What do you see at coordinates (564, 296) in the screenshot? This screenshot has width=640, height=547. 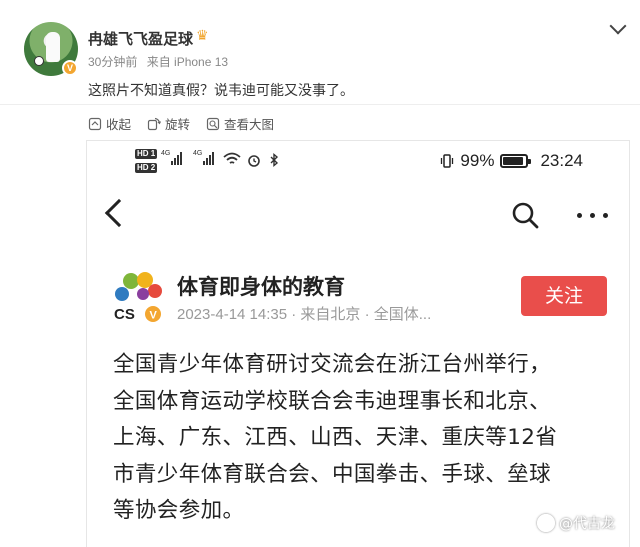 I see `follow-button: 关注` at bounding box center [564, 296].